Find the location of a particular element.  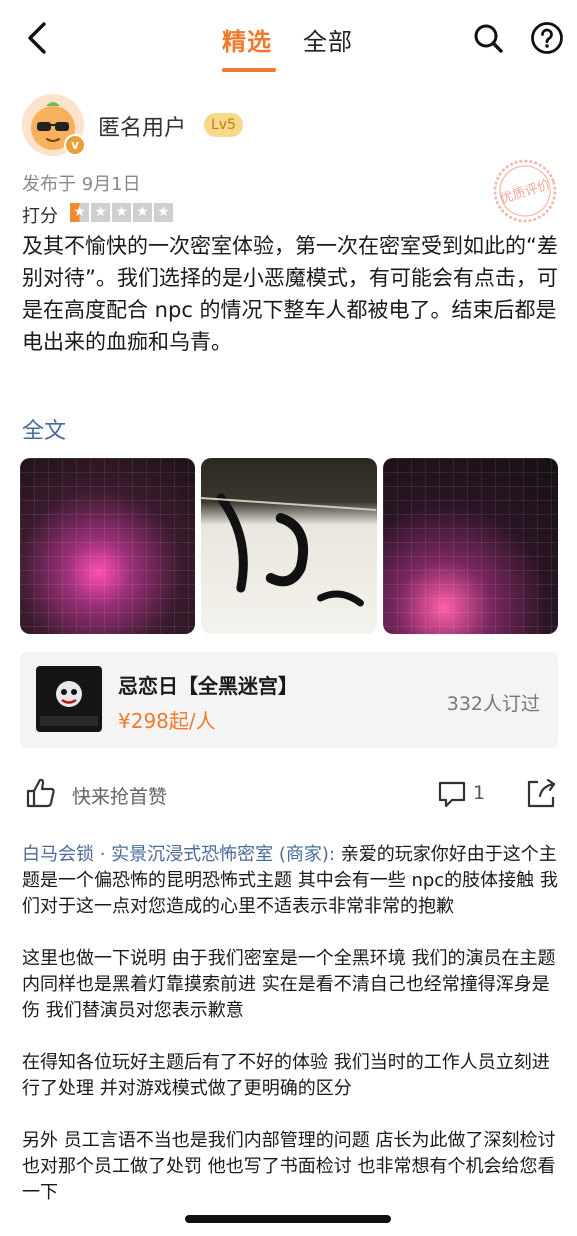

product-thumbnail is located at coordinates (69, 699).